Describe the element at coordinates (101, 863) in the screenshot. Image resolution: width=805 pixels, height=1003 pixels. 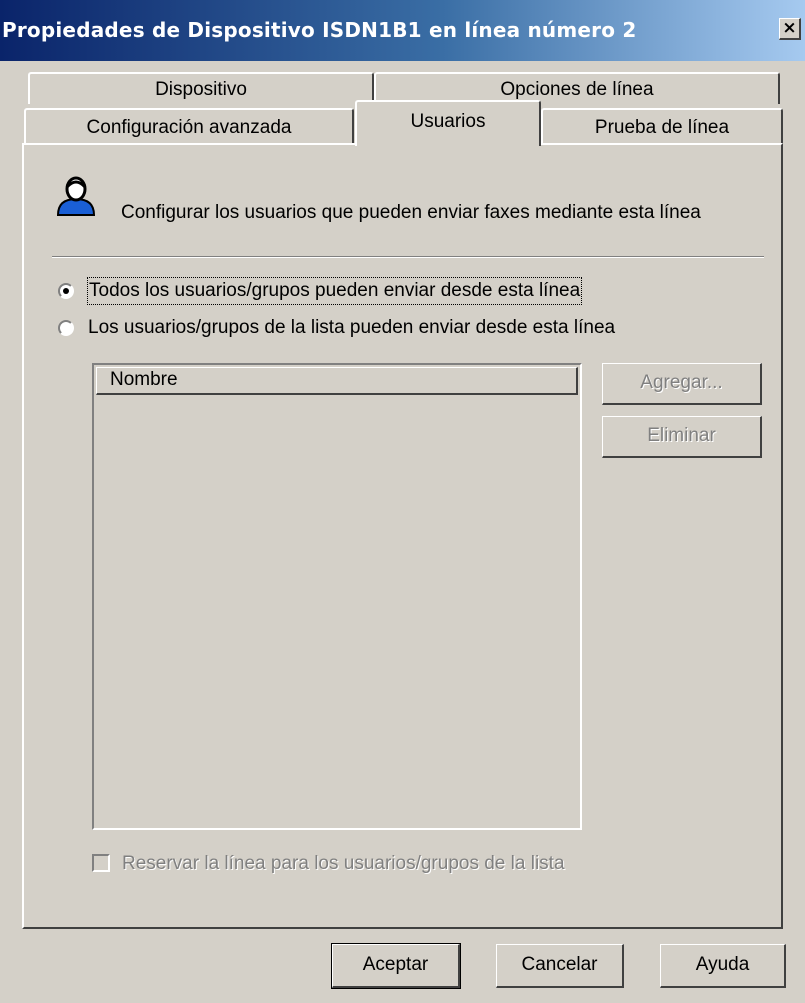
I see `checkbox-box` at that location.